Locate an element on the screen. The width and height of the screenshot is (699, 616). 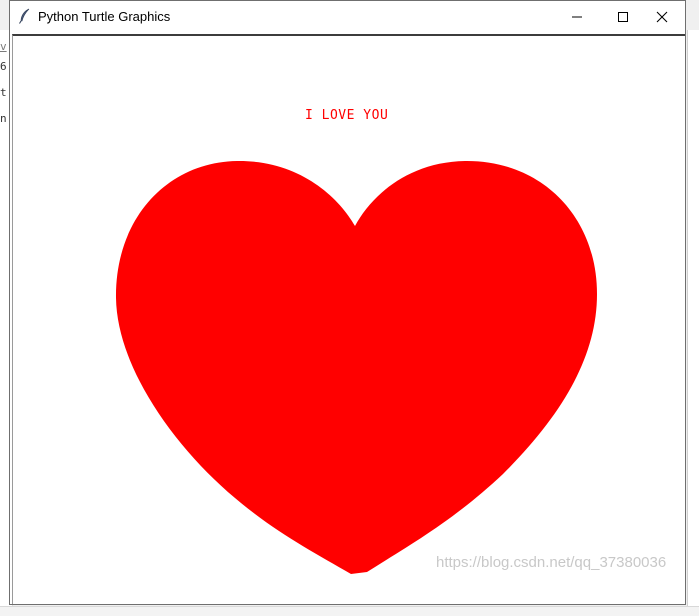
background-editor-char: n is located at coordinates (3, 118).